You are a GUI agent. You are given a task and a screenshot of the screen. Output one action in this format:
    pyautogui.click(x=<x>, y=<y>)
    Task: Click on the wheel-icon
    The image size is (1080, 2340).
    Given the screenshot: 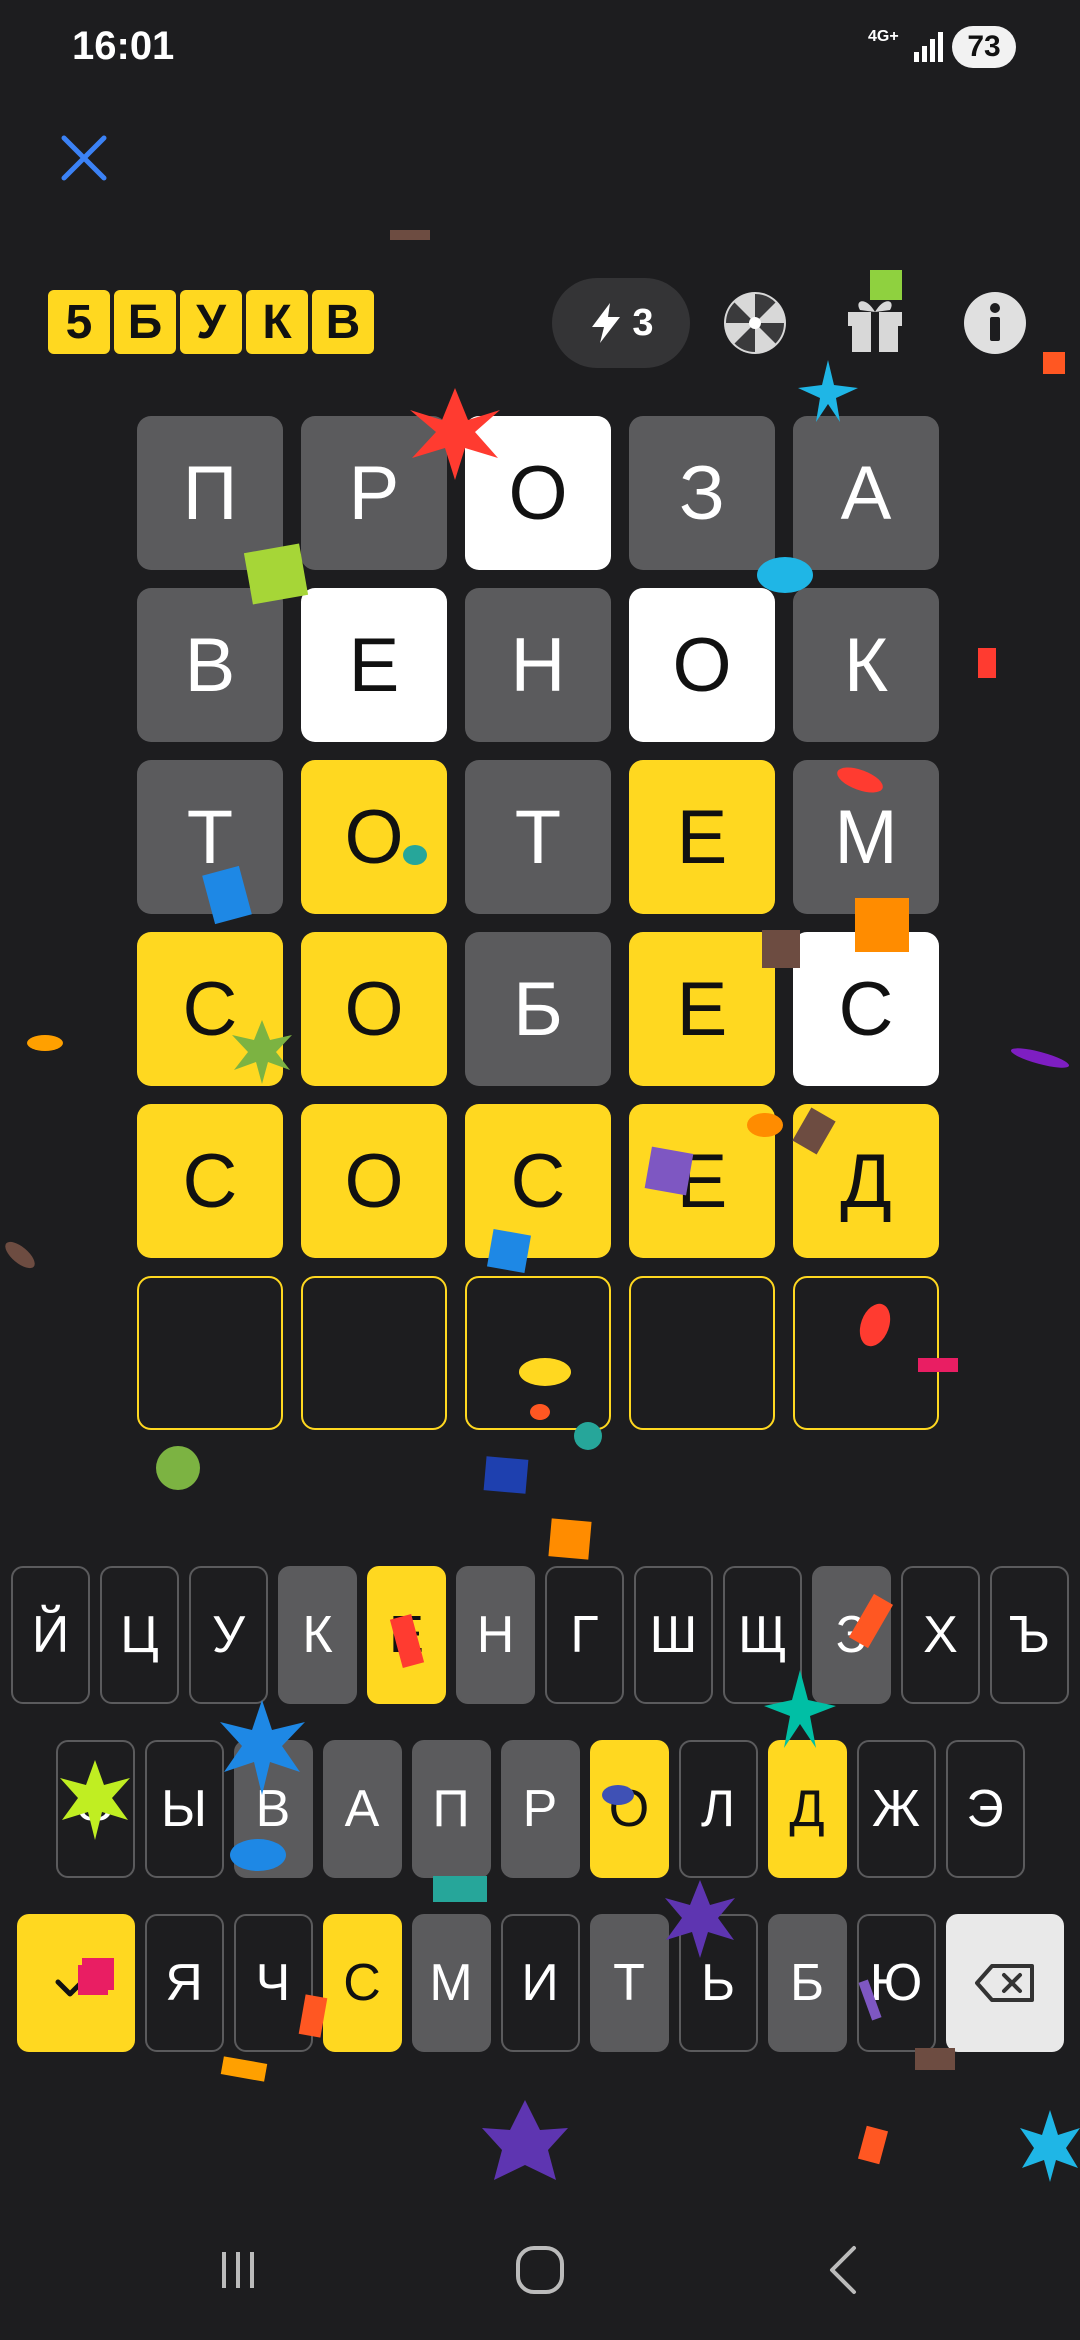 What is the action you would take?
    pyautogui.click(x=755, y=323)
    